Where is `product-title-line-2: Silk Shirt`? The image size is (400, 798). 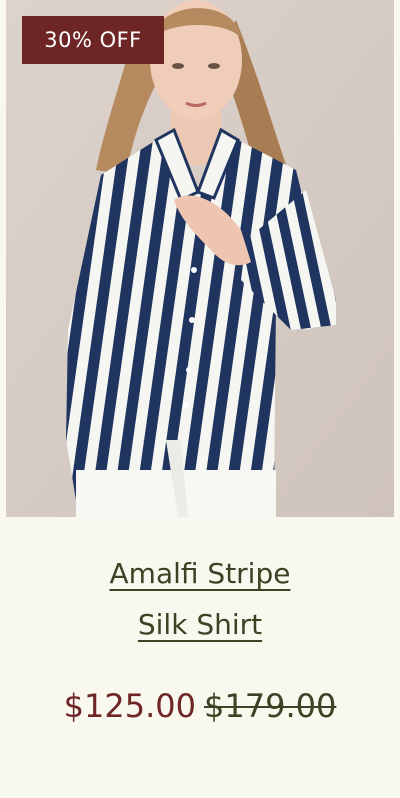 product-title-line-2: Silk Shirt is located at coordinates (200, 624).